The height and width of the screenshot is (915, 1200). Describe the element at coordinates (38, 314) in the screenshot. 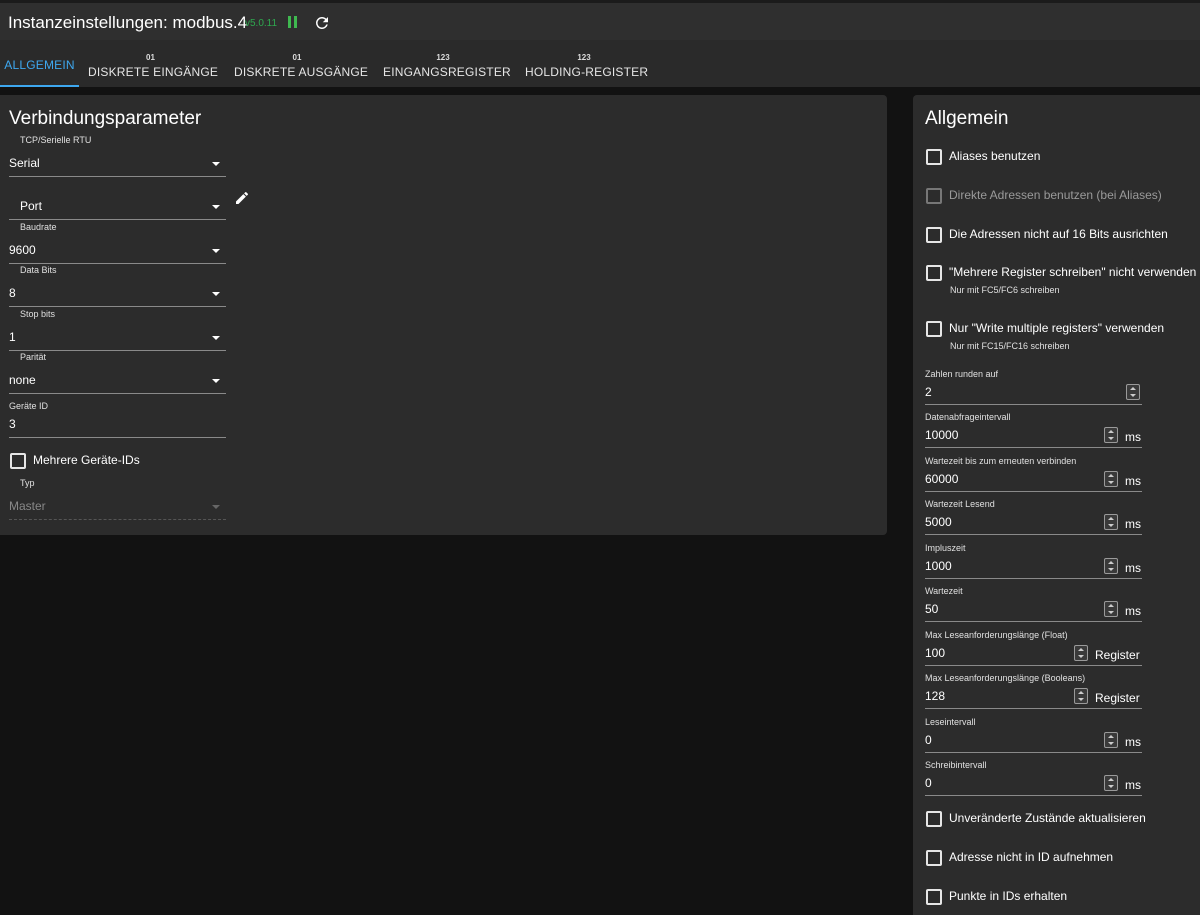

I see `stopbits-label: Stop bits` at that location.